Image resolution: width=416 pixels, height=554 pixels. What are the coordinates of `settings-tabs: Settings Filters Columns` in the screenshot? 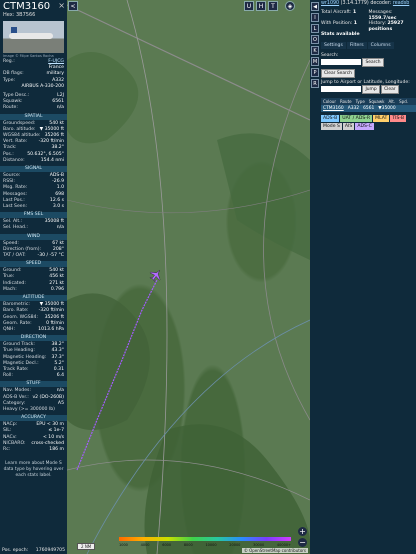 It's located at (368, 45).